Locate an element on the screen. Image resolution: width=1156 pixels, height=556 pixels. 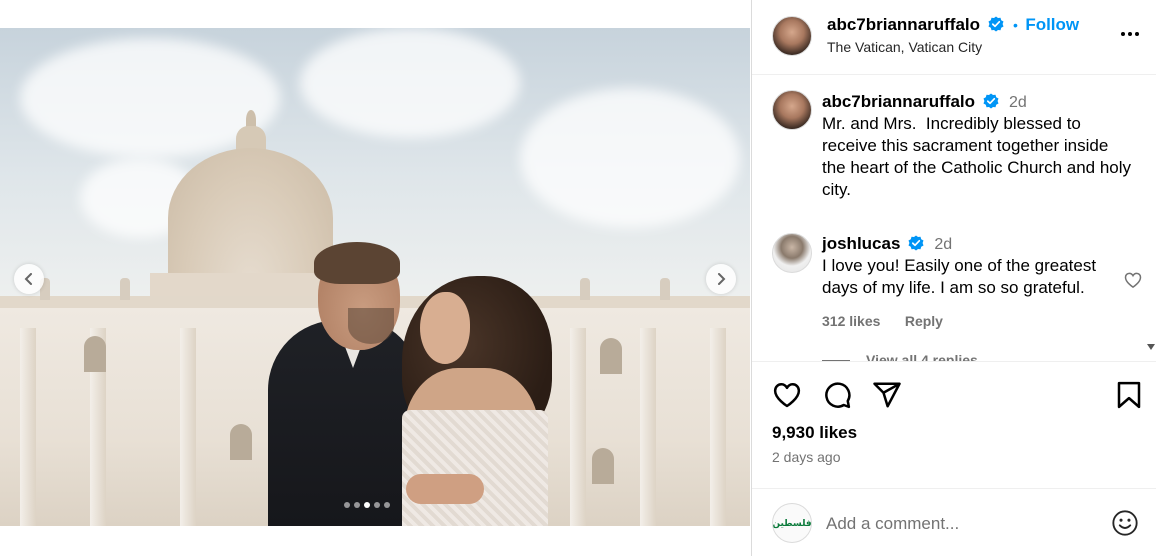
commenter-avatar is located at coordinates (792, 253).